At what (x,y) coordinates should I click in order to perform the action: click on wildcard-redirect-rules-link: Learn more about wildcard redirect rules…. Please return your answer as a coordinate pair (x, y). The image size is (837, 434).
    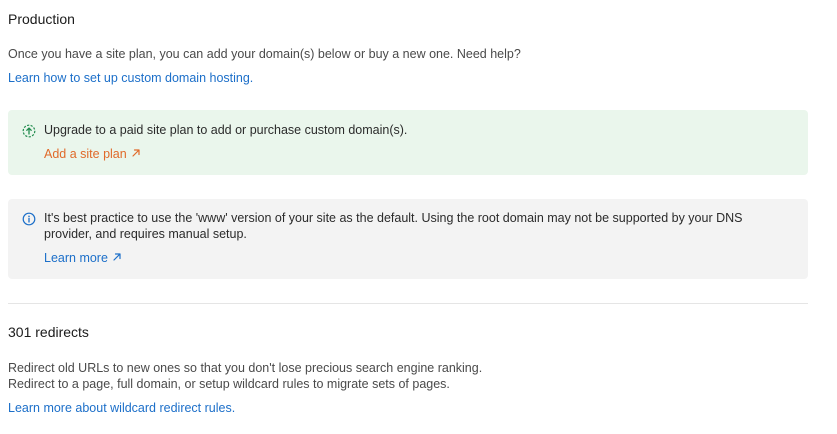
    Looking at the image, I should click on (121, 408).